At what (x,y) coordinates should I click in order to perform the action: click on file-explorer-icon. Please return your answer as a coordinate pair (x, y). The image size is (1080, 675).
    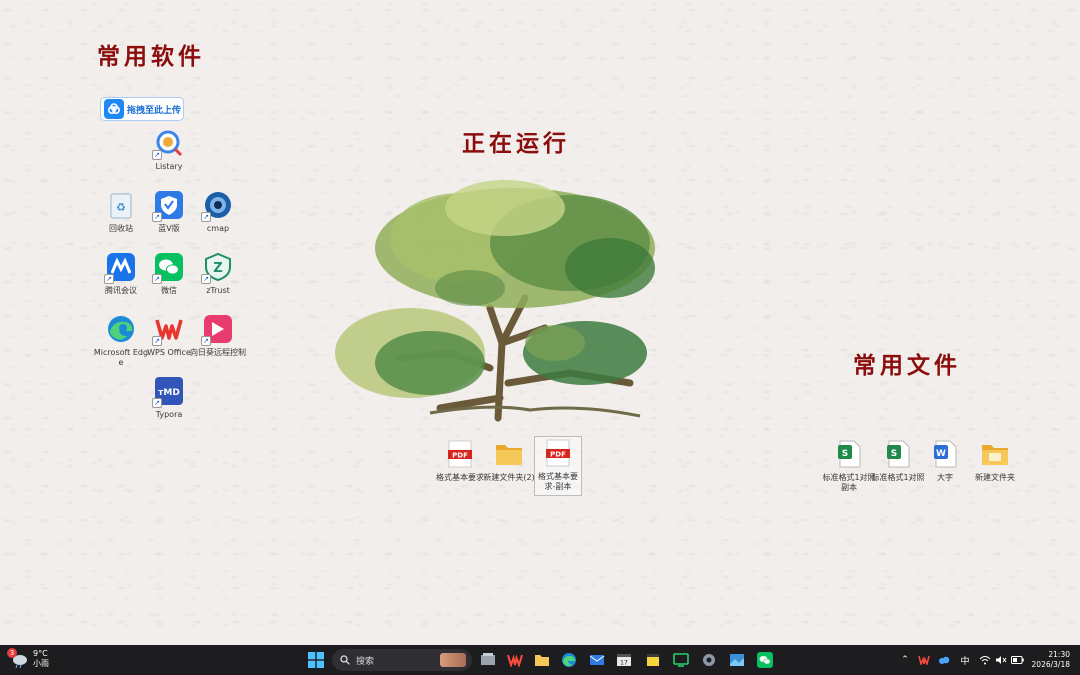
    Looking at the image, I should click on (542, 660).